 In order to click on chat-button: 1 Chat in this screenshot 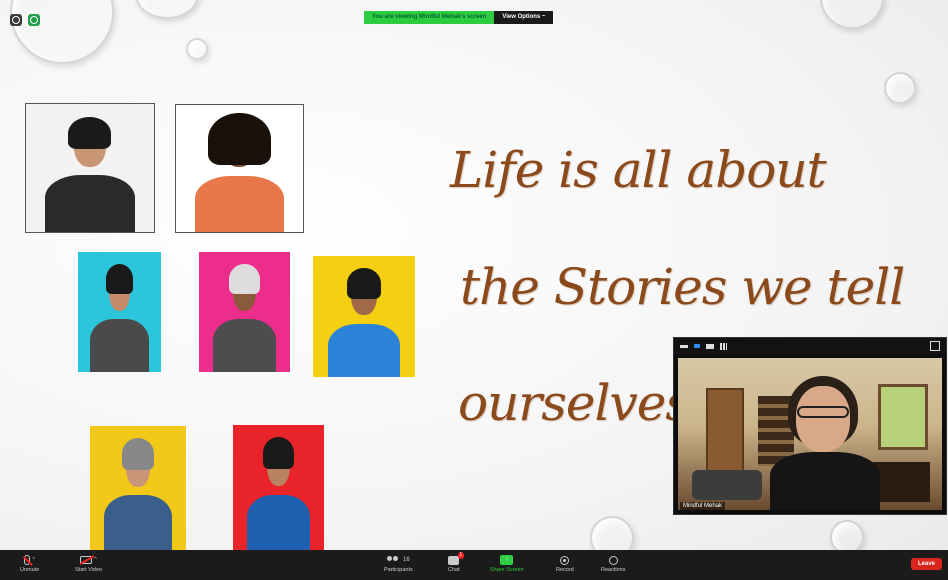, I will do `click(456, 562)`.